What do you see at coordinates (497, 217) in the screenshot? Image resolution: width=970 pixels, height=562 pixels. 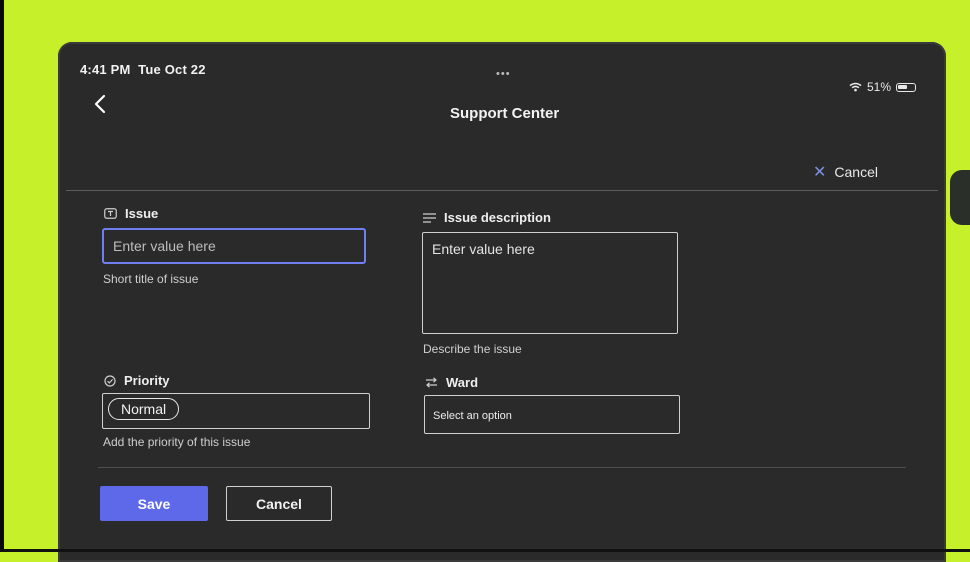 I see `issue-description-label: Issue description` at bounding box center [497, 217].